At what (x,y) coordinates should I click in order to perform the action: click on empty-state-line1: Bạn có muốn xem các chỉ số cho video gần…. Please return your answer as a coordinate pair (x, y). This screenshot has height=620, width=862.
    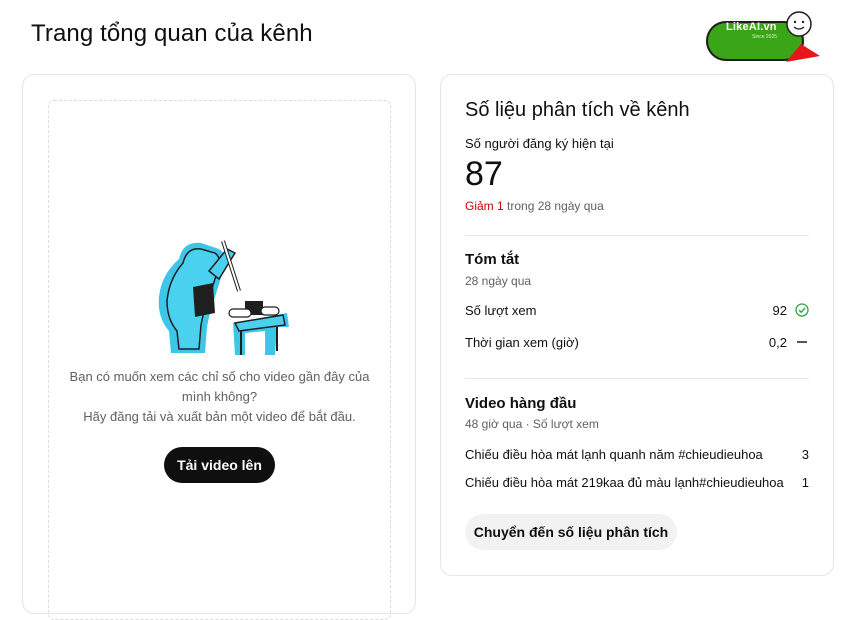
    Looking at the image, I should click on (219, 386).